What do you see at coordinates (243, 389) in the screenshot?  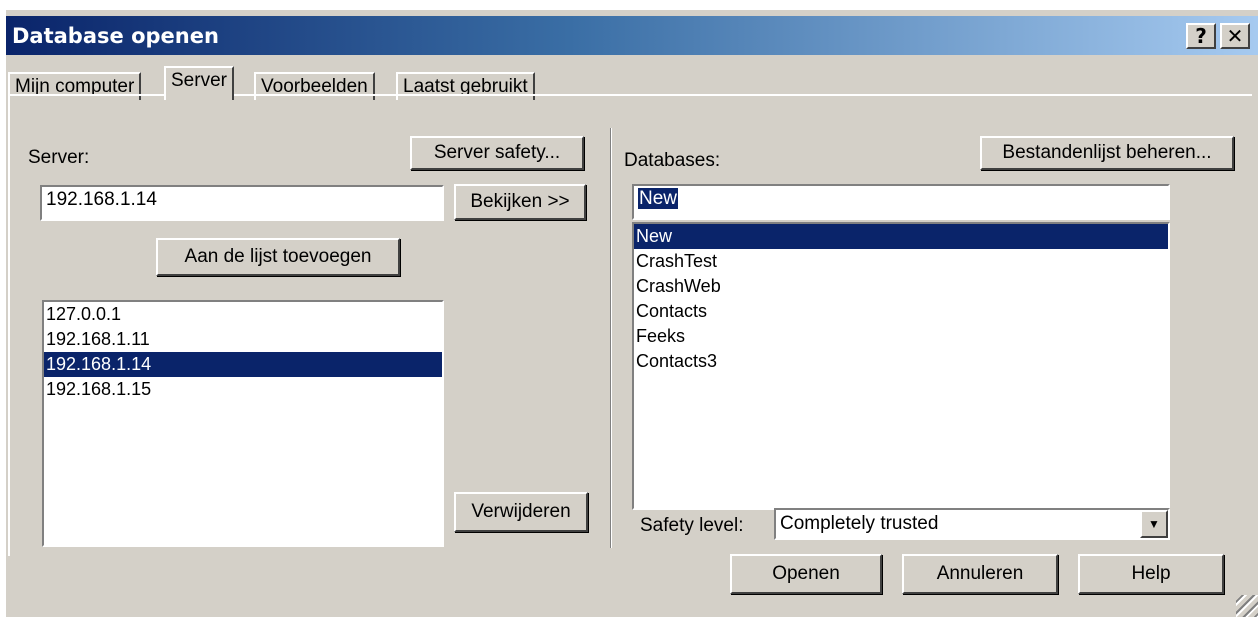 I see `list-item: 192.168.1.15` at bounding box center [243, 389].